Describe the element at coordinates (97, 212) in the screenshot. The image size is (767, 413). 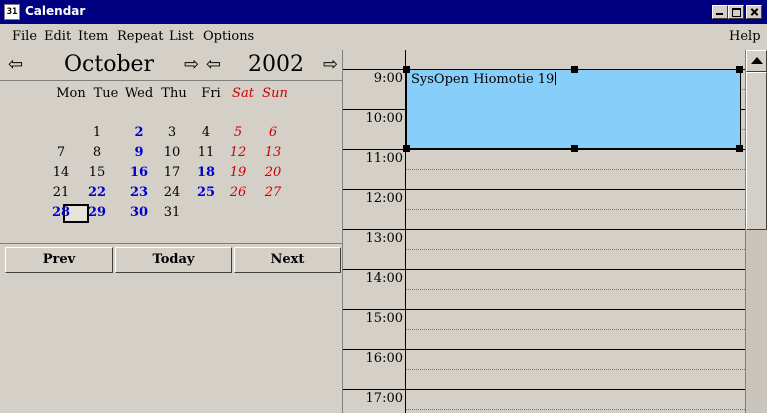
I see `day-29: 29` at that location.